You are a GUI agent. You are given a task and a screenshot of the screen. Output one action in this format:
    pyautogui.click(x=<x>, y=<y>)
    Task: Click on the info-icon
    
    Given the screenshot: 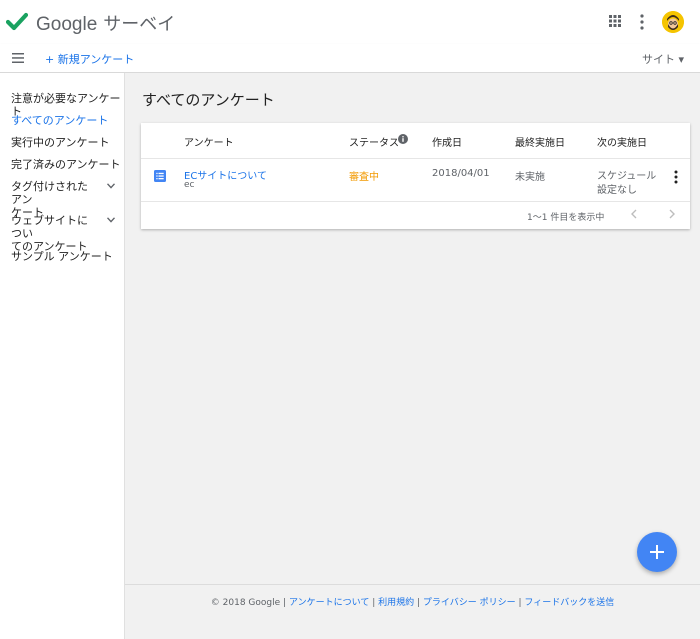 What is the action you would take?
    pyautogui.click(x=403, y=139)
    